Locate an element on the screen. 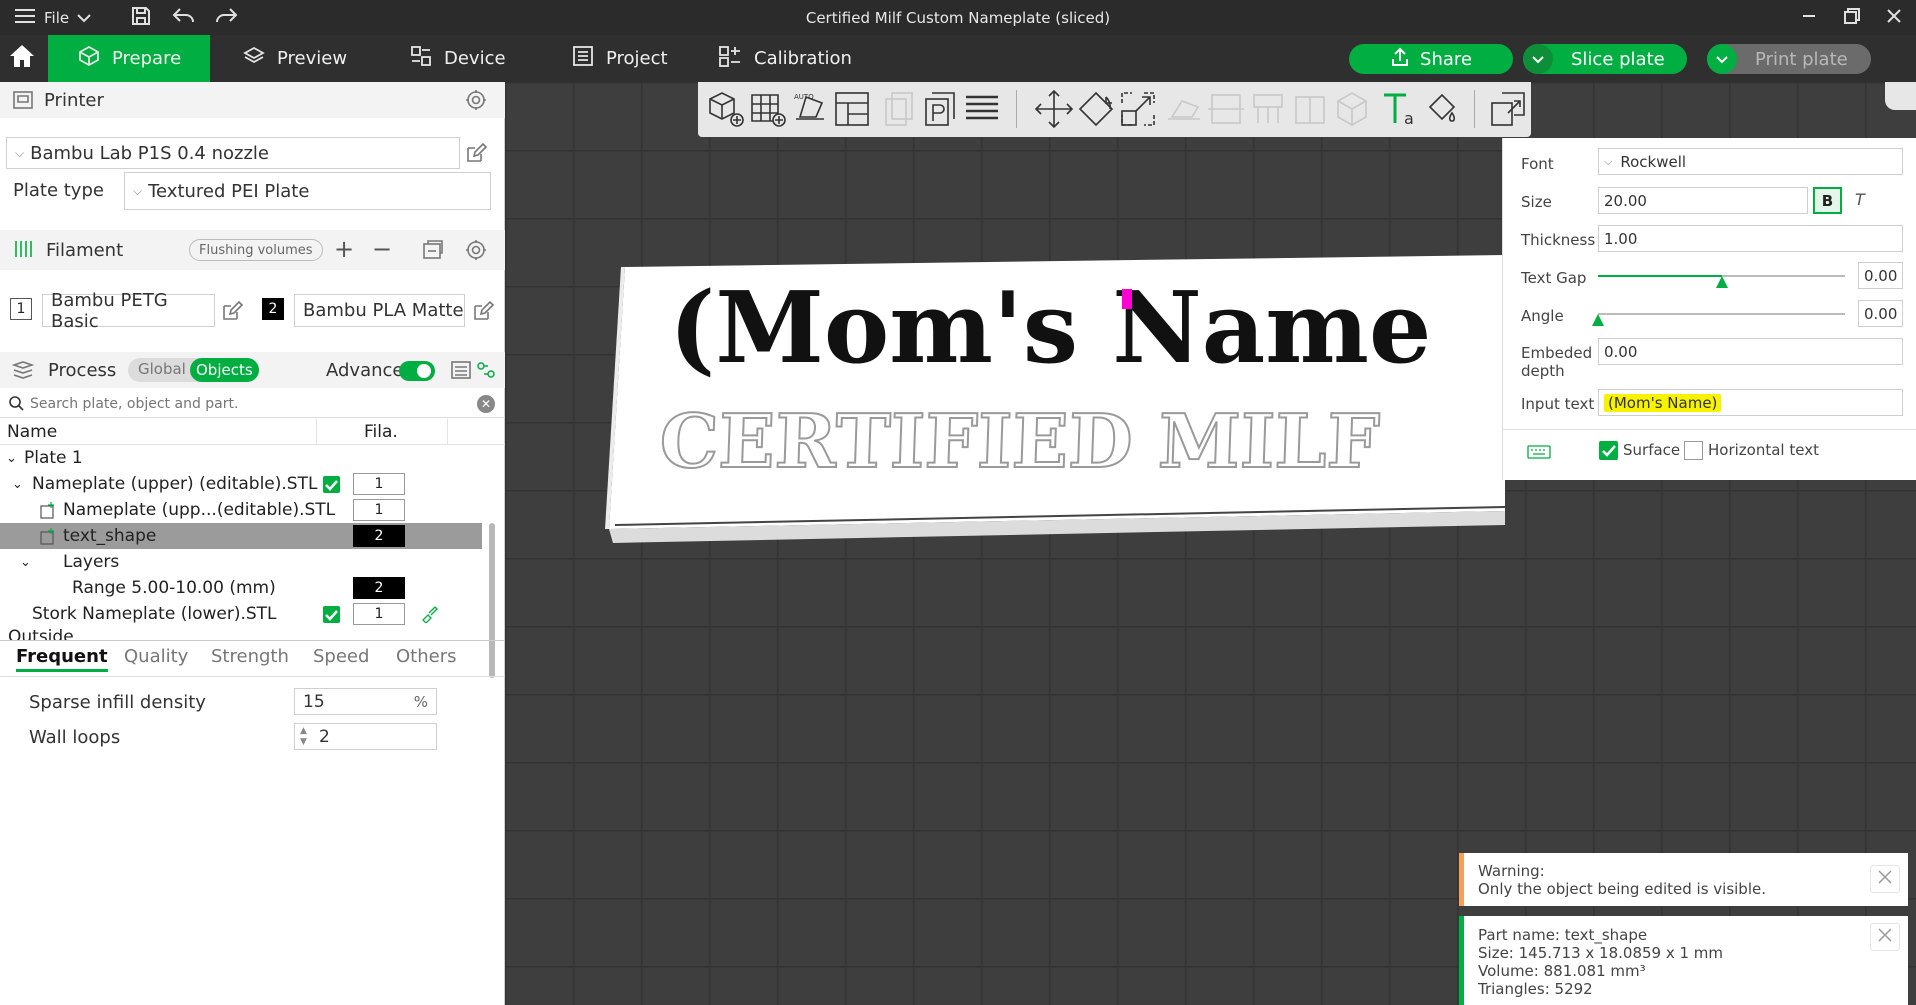 Image resolution: width=1916 pixels, height=1005 pixels. lay-on-face-button is located at coordinates (1184, 109).